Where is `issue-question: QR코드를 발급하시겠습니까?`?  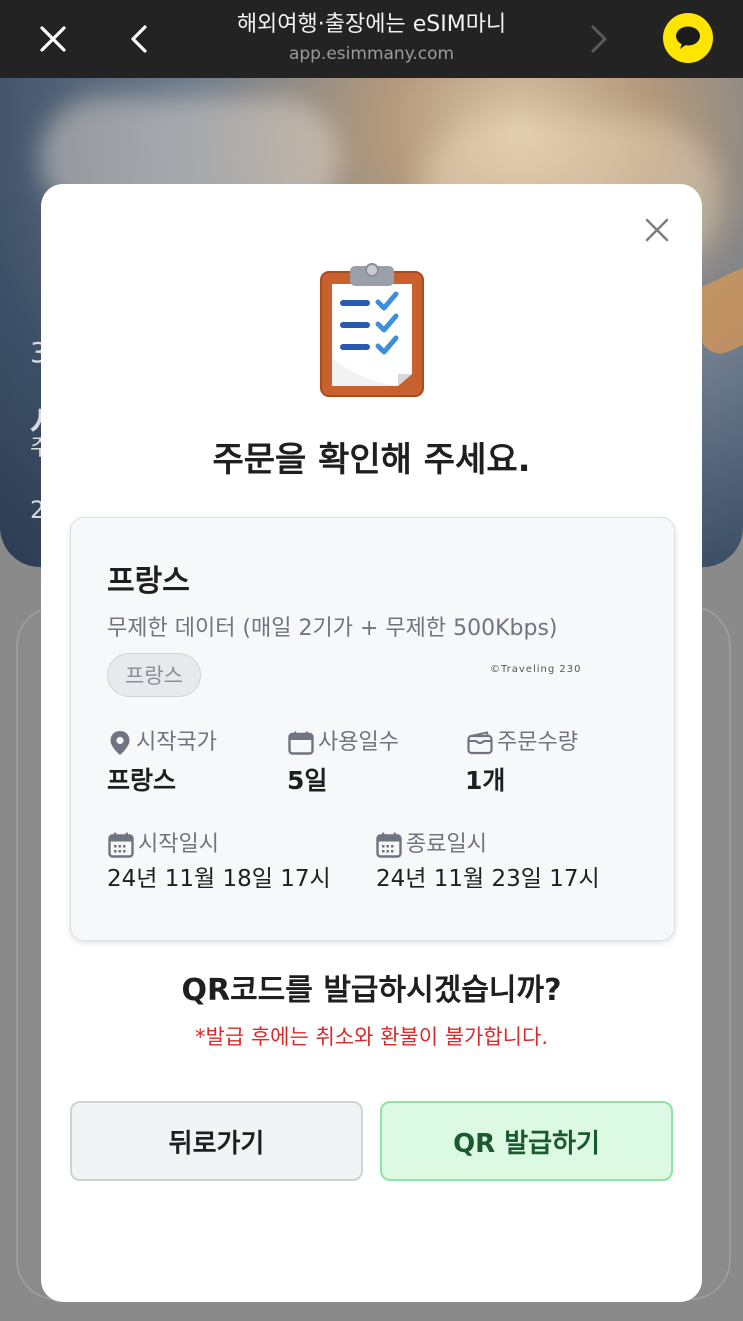 issue-question: QR코드를 발급하시겠습니까? is located at coordinates (371, 990).